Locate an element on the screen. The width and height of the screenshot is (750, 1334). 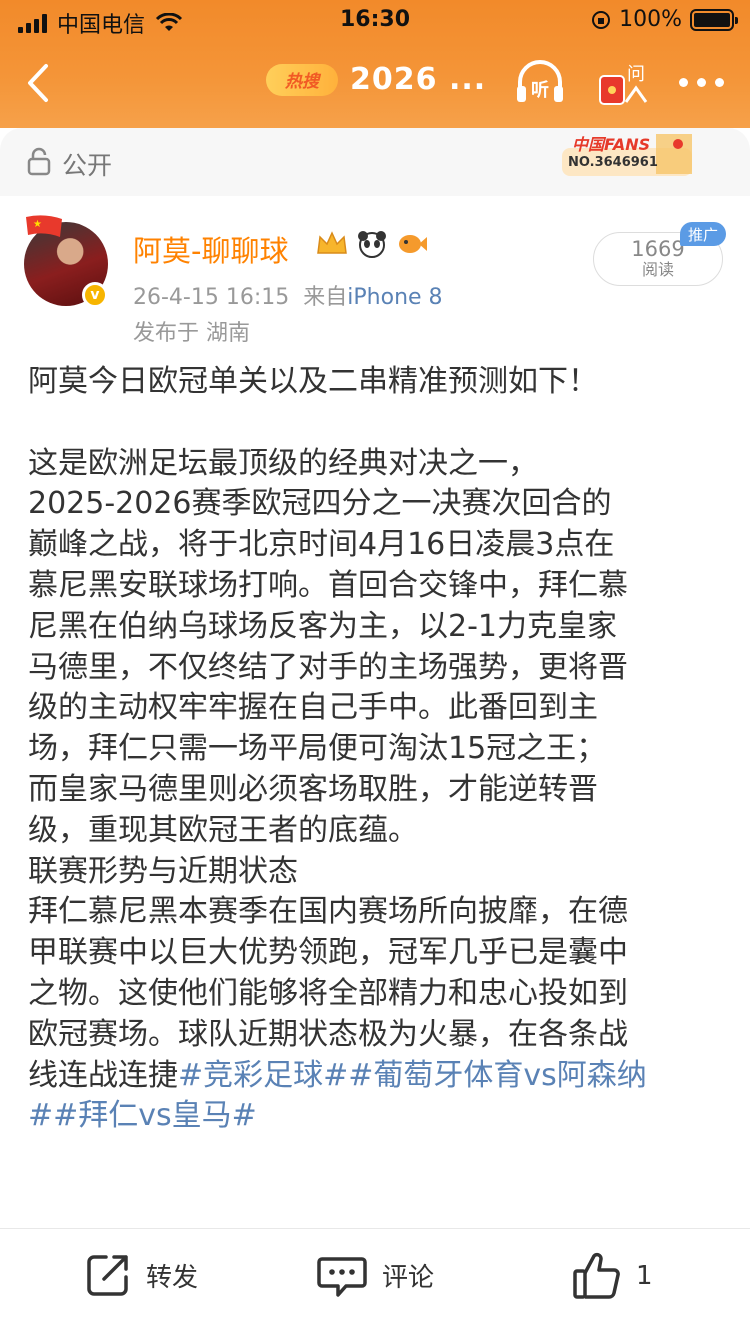
battery-percent: 100% is located at coordinates (650, 19).